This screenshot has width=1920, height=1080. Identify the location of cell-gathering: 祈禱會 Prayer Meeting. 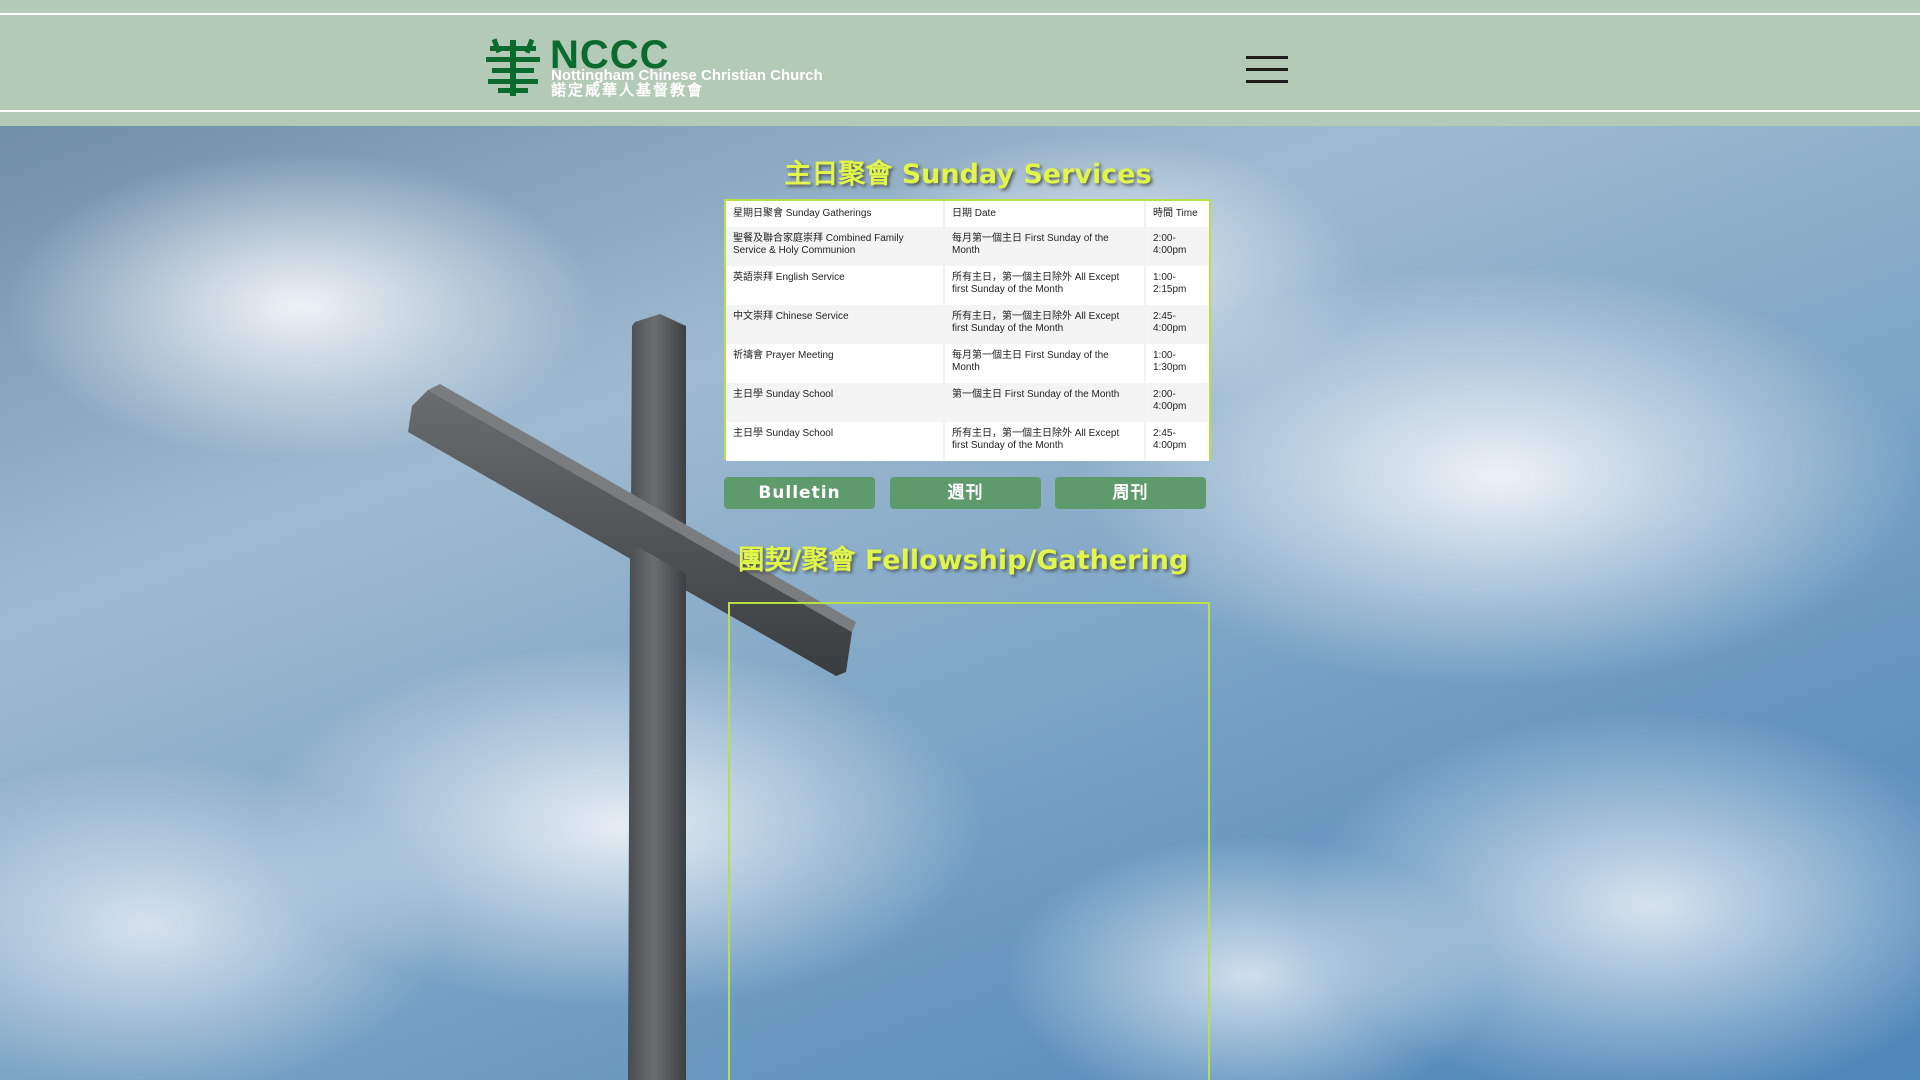
(835, 363).